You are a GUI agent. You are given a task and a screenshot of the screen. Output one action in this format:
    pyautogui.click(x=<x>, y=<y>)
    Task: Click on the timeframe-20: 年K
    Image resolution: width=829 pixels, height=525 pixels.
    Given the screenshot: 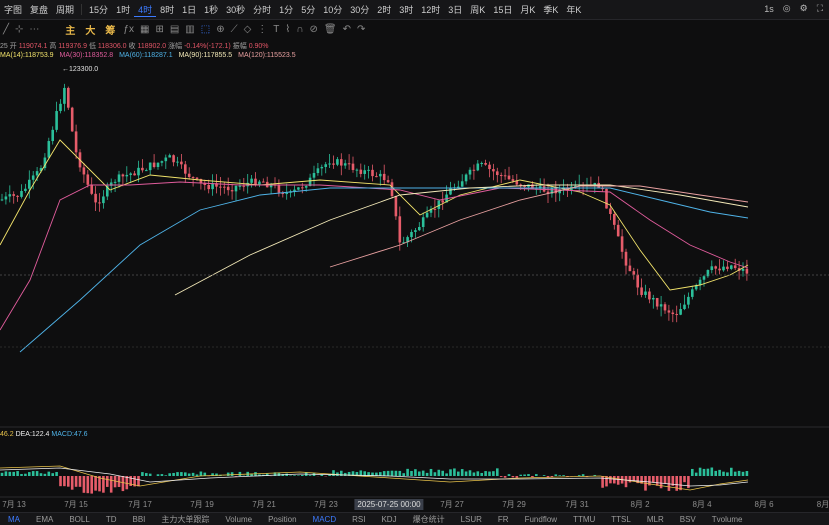 What is the action you would take?
    pyautogui.click(x=573, y=10)
    